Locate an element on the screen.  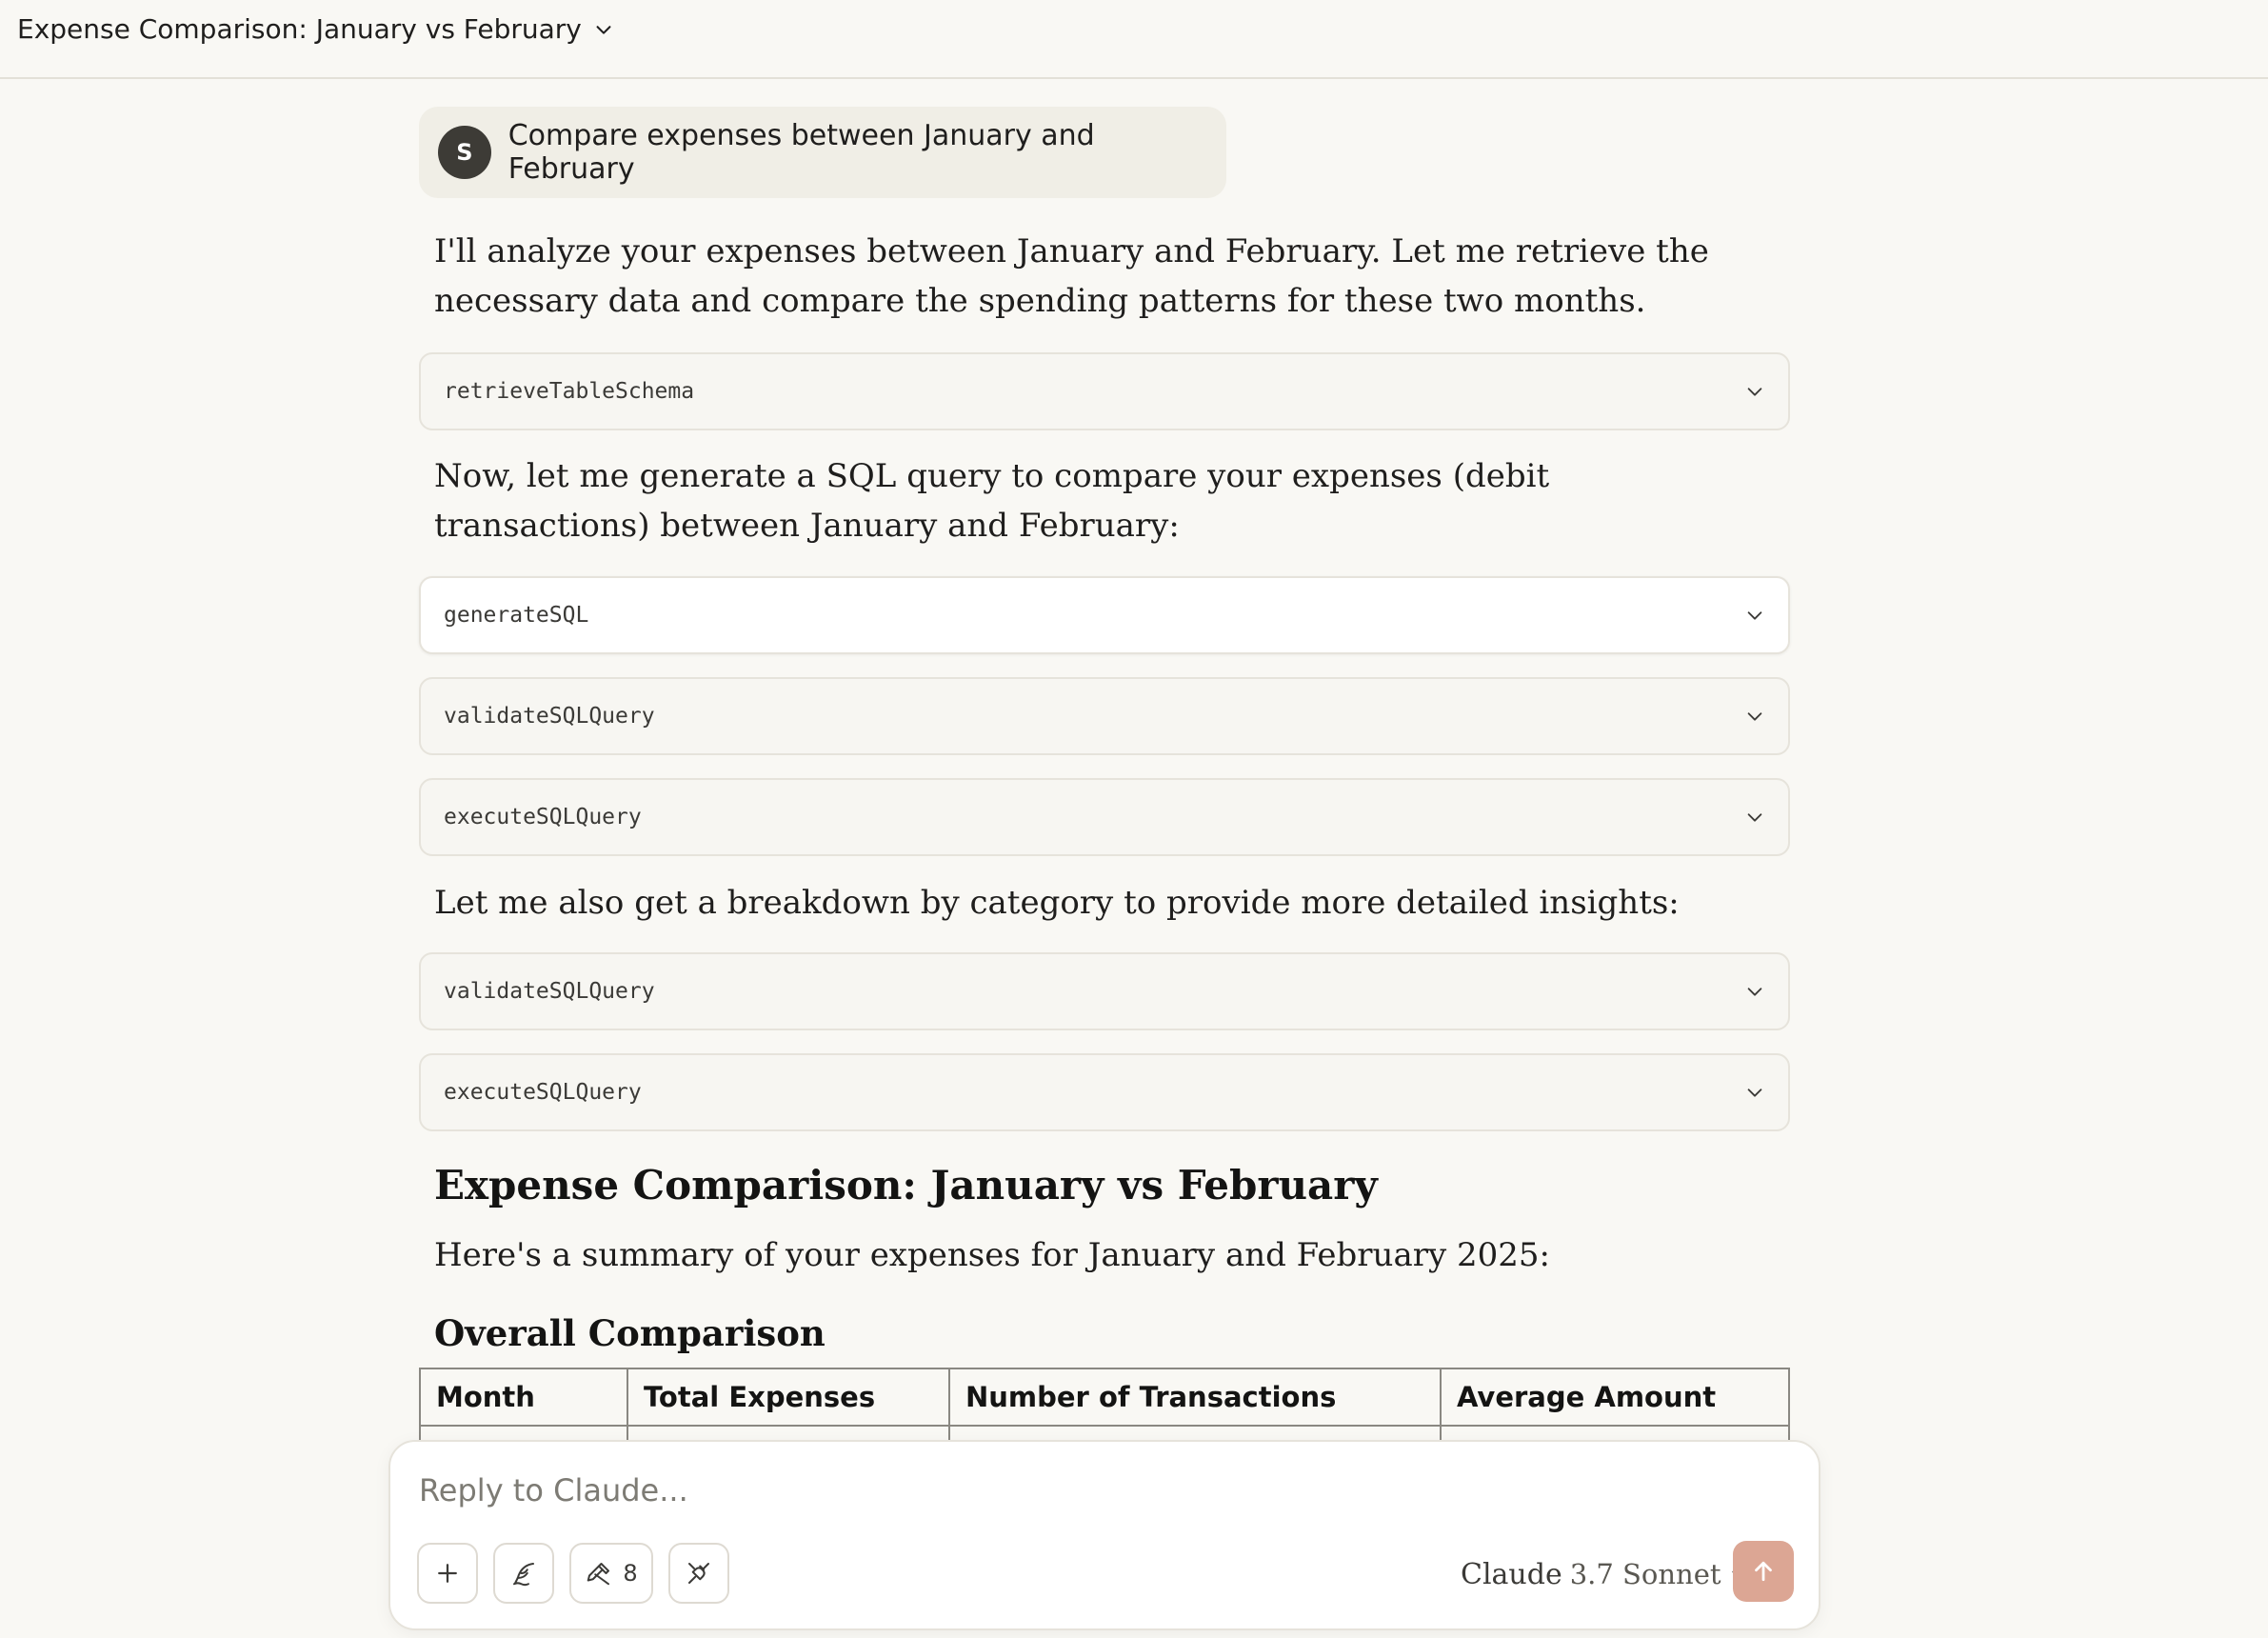
add-button is located at coordinates (447, 1574).